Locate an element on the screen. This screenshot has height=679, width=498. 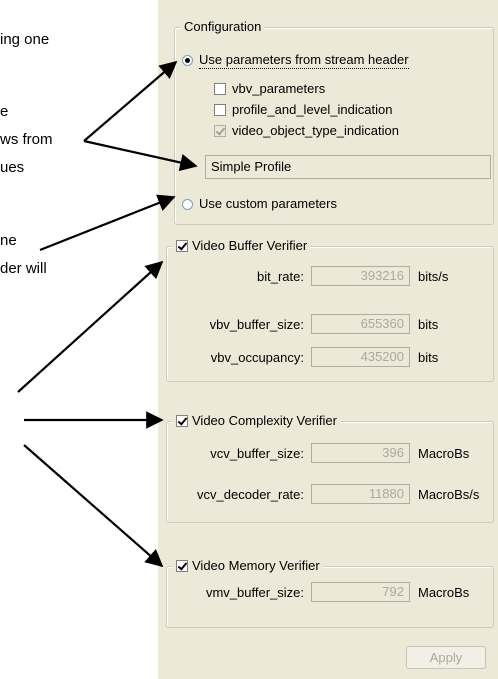
radio-selected-icon is located at coordinates (187, 60).